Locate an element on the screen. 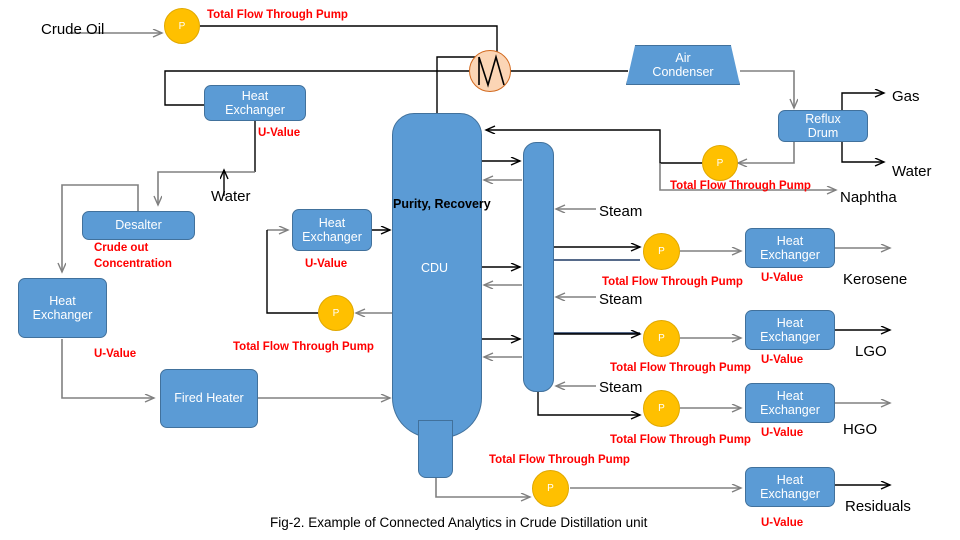  pump-residuals-label: Total Flow Through Pump is located at coordinates (559, 460).